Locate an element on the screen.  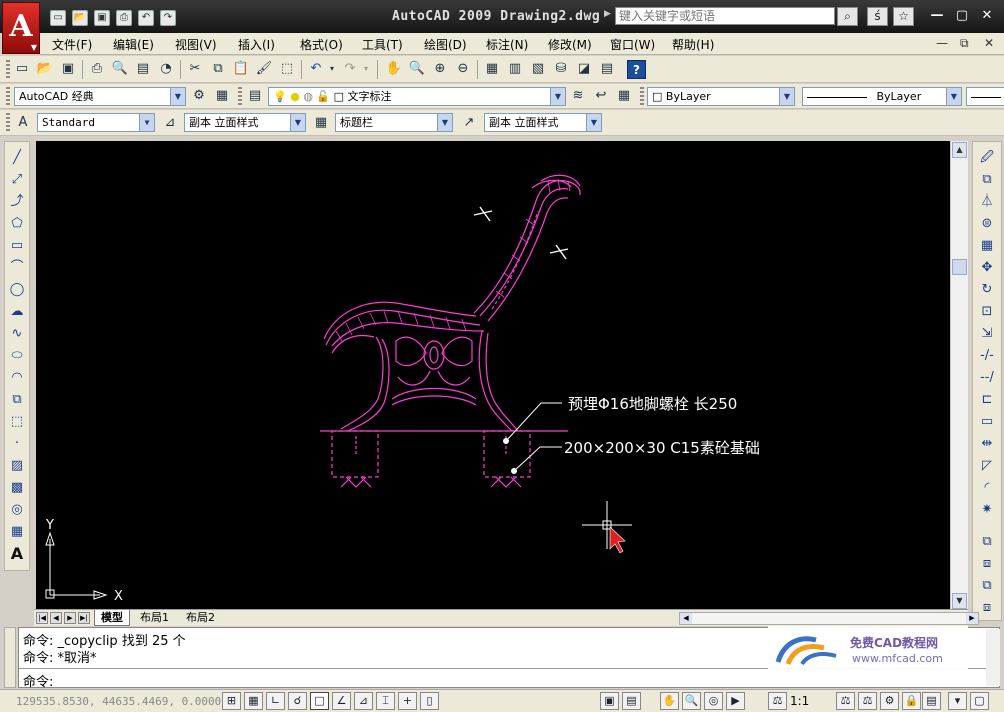
zoom-status-icon: 🔍 is located at coordinates (691, 701).